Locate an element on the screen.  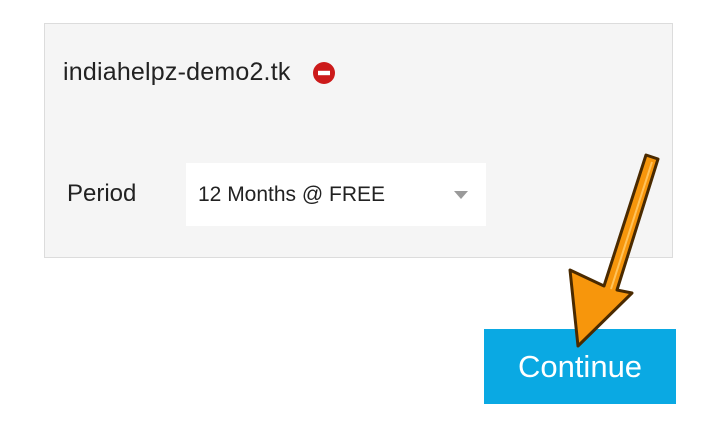
domain-name: indiahelpz-demo2.tk is located at coordinates (177, 72).